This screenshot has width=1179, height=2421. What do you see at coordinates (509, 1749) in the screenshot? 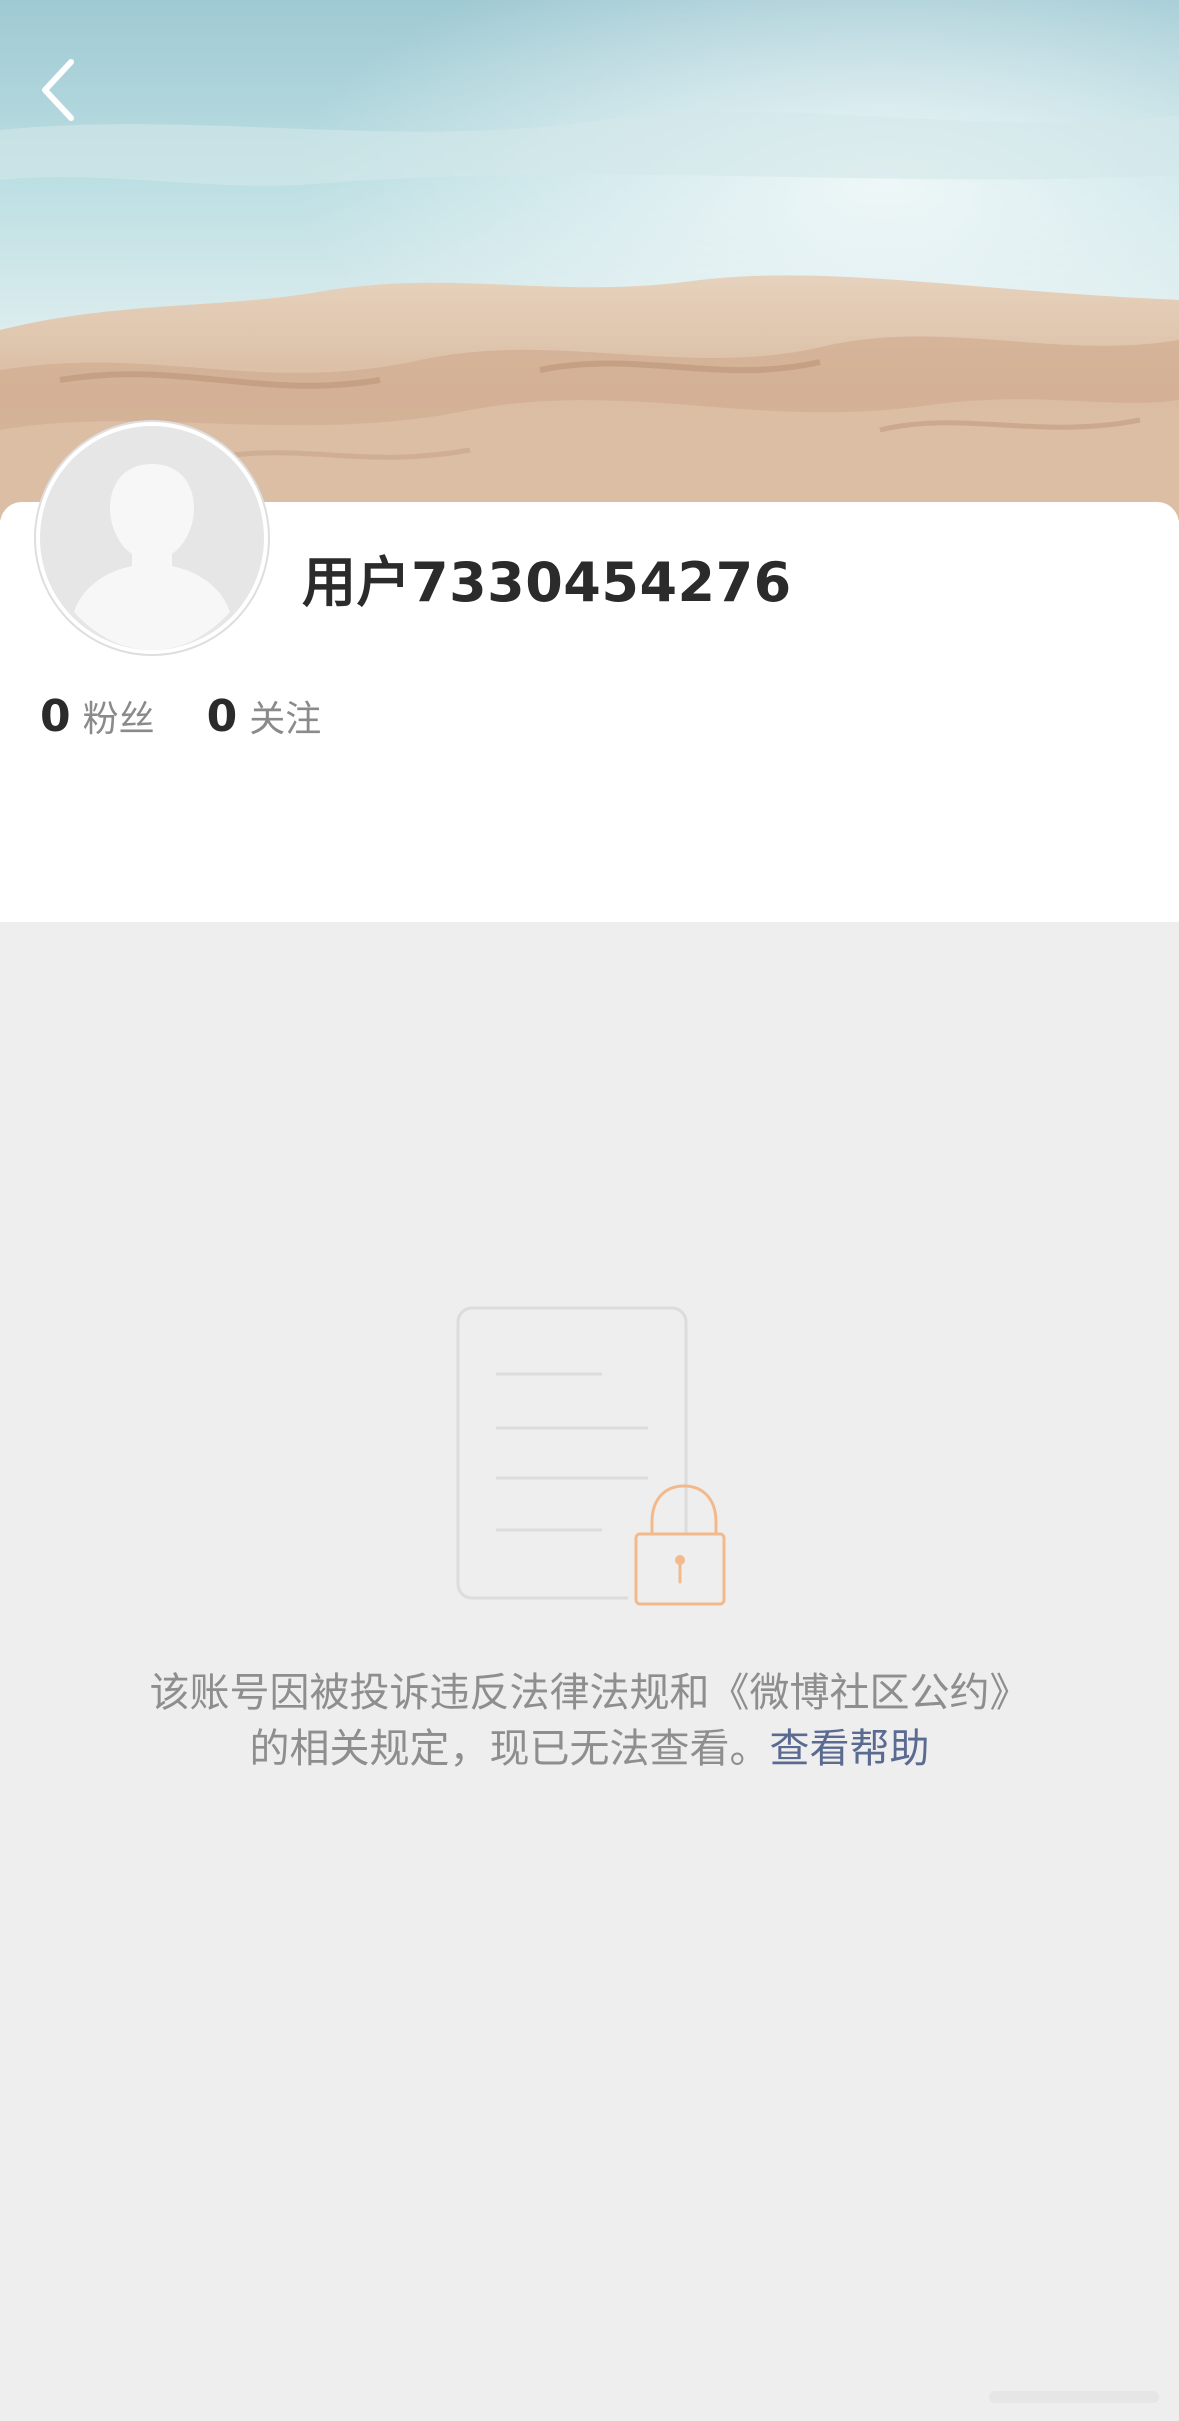
I see `notice-line-2: 的相关规定，现已无法查看。` at bounding box center [509, 1749].